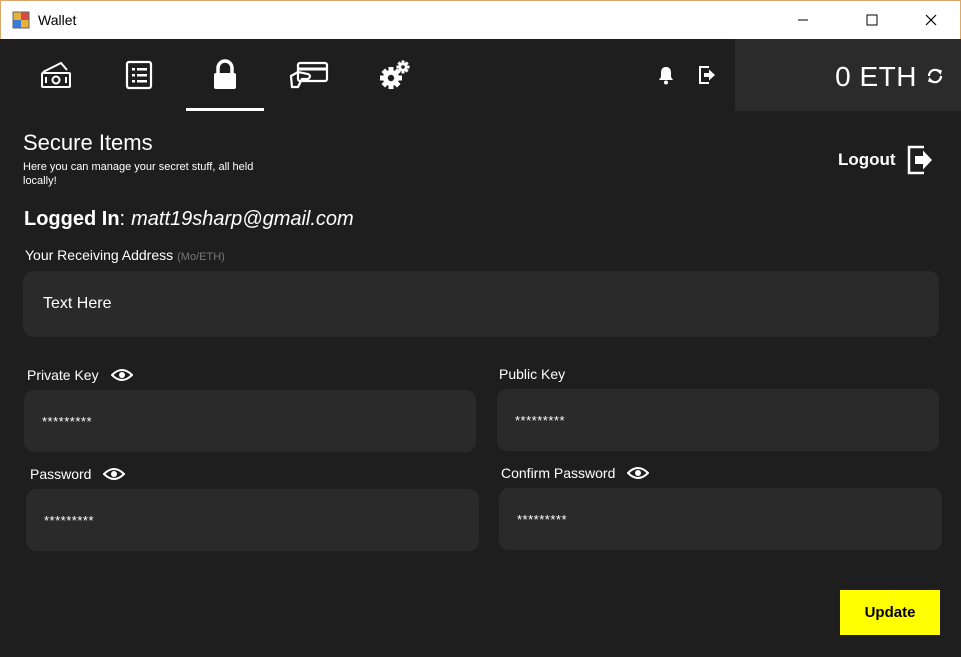 The height and width of the screenshot is (657, 961). I want to click on private-key-label: Private Key, so click(80, 375).